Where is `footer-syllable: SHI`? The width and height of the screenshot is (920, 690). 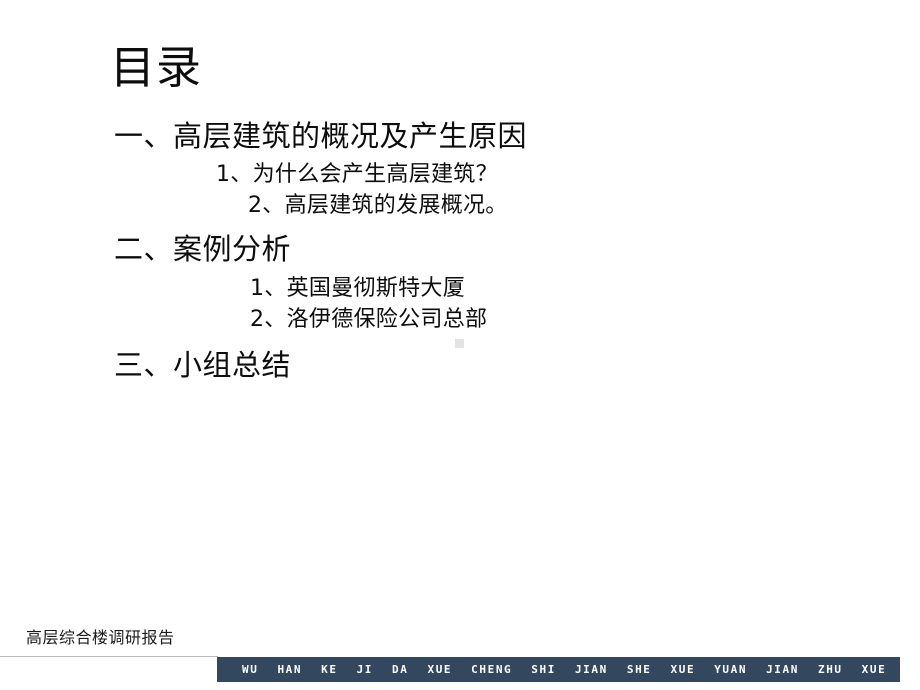
footer-syllable: SHI is located at coordinates (543, 669).